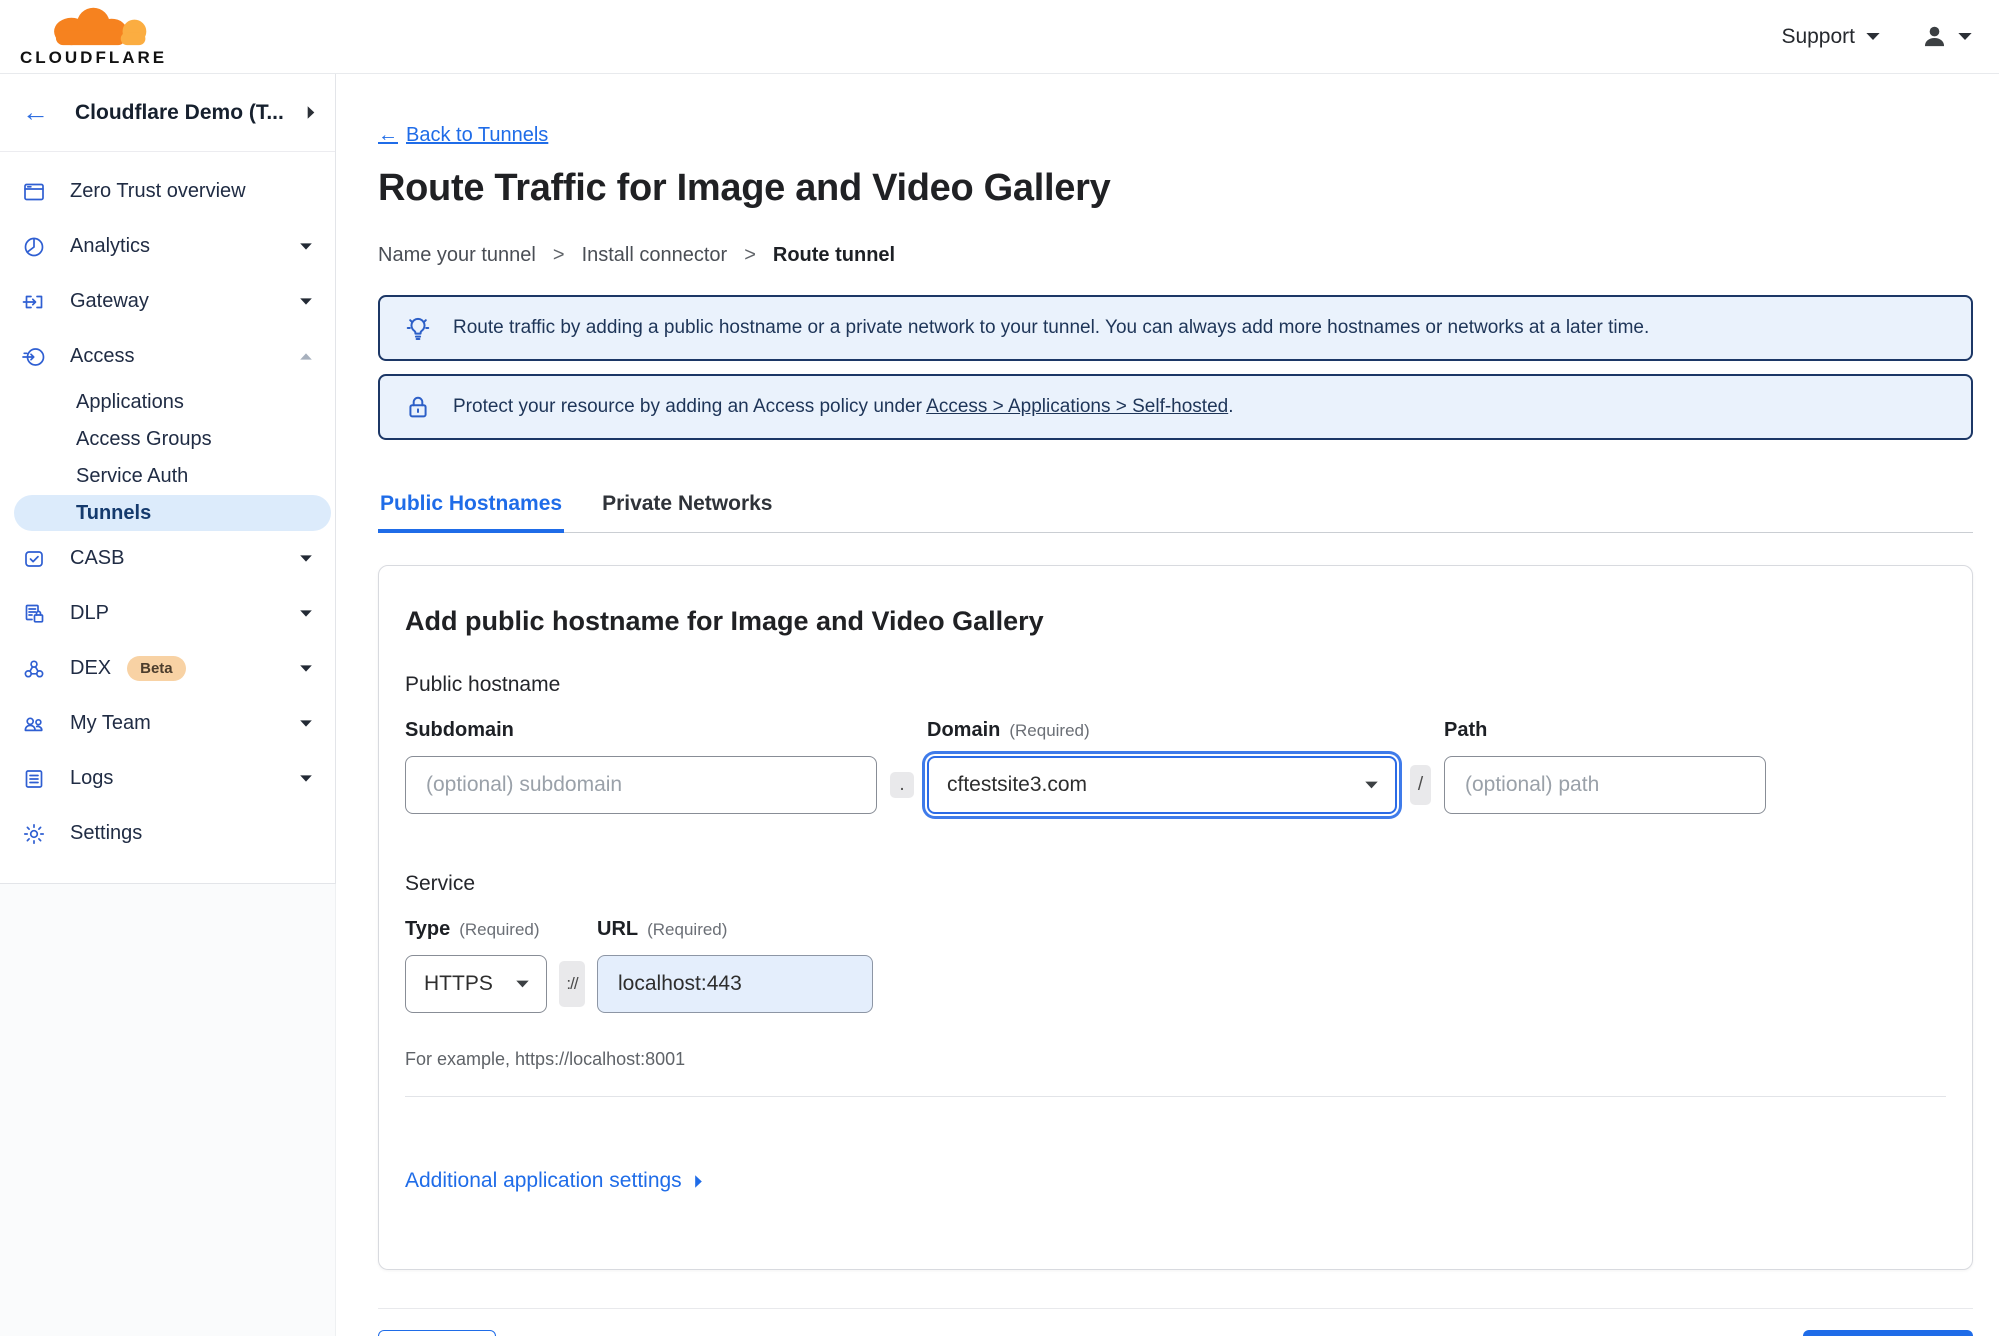  I want to click on lock-icon, so click(418, 407).